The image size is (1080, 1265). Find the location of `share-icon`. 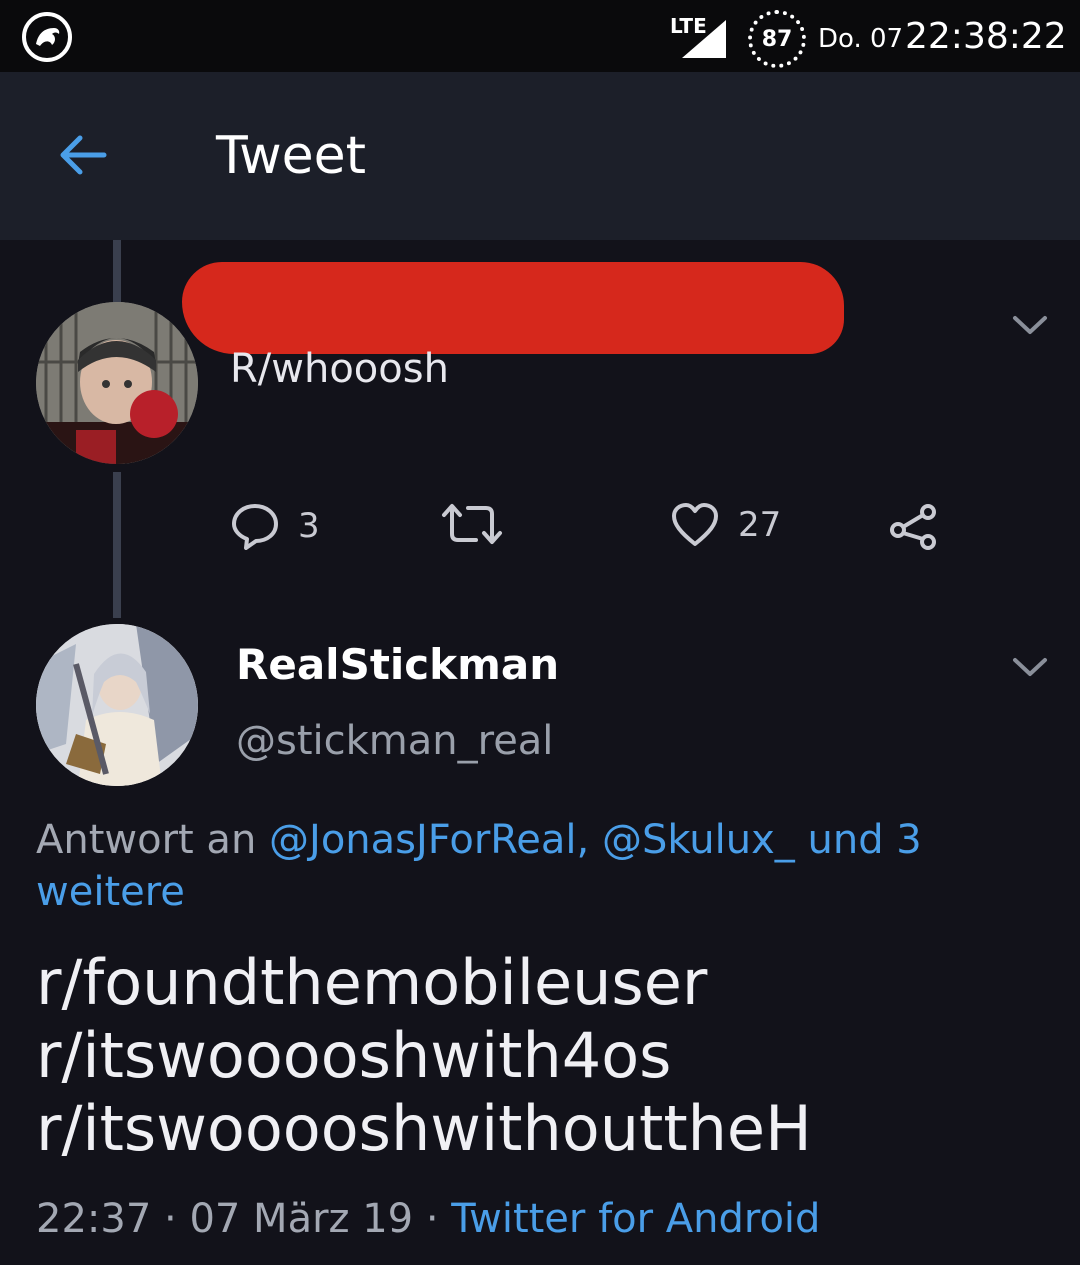

share-icon is located at coordinates (913, 527).